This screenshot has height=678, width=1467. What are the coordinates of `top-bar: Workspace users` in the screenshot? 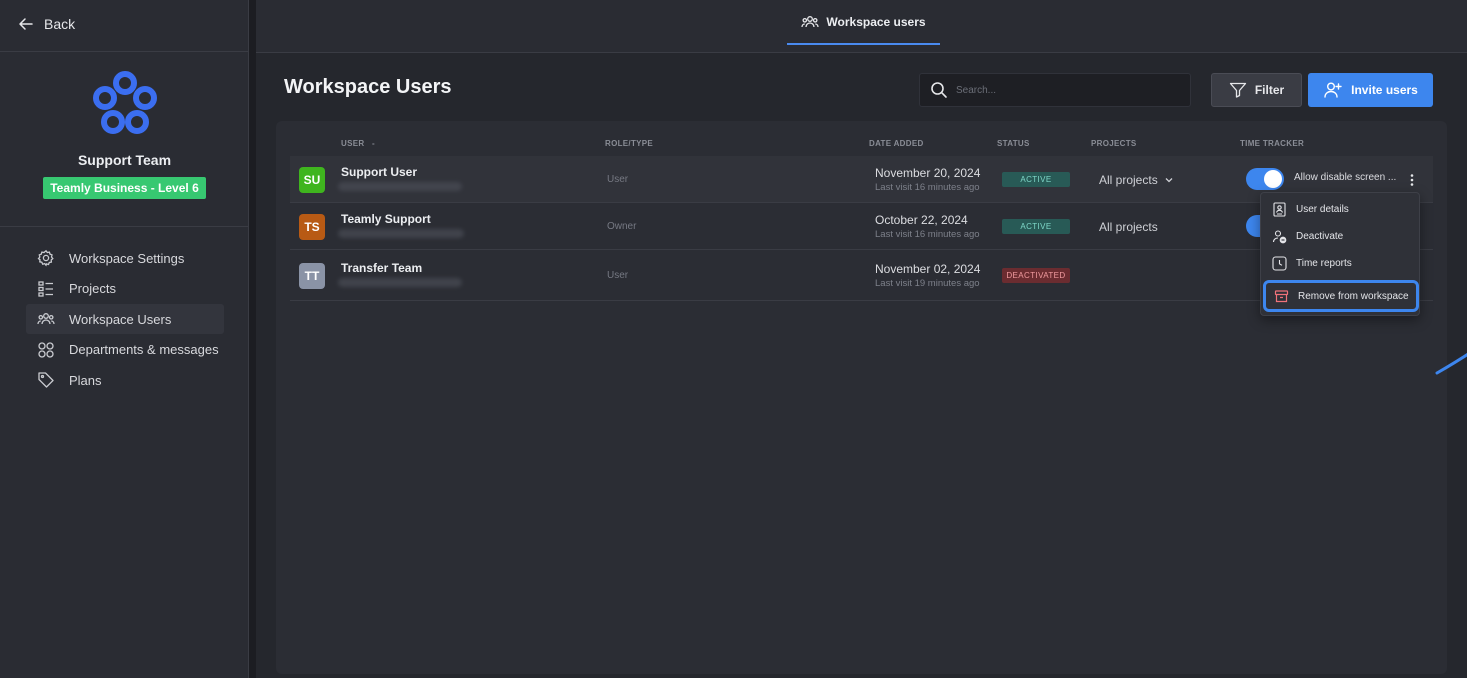 It's located at (861, 26).